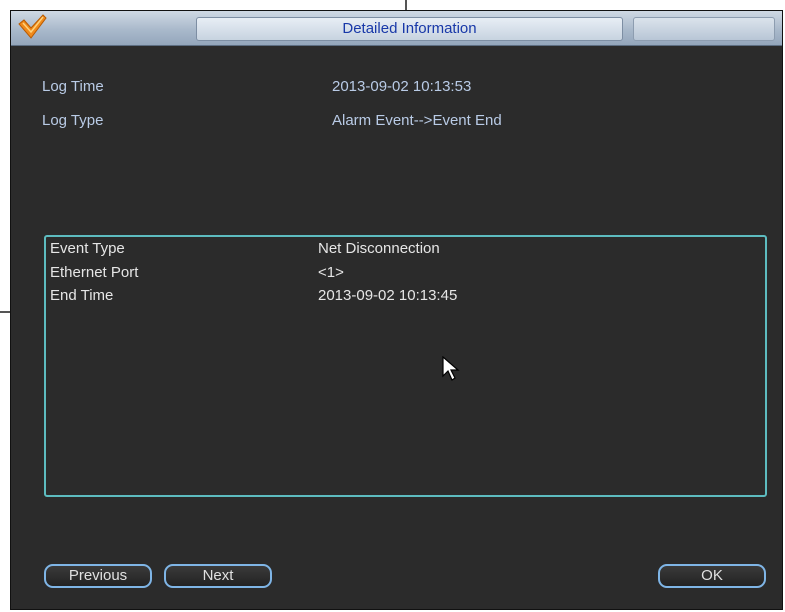  I want to click on detail-value: Net Disconnection, so click(379, 248).